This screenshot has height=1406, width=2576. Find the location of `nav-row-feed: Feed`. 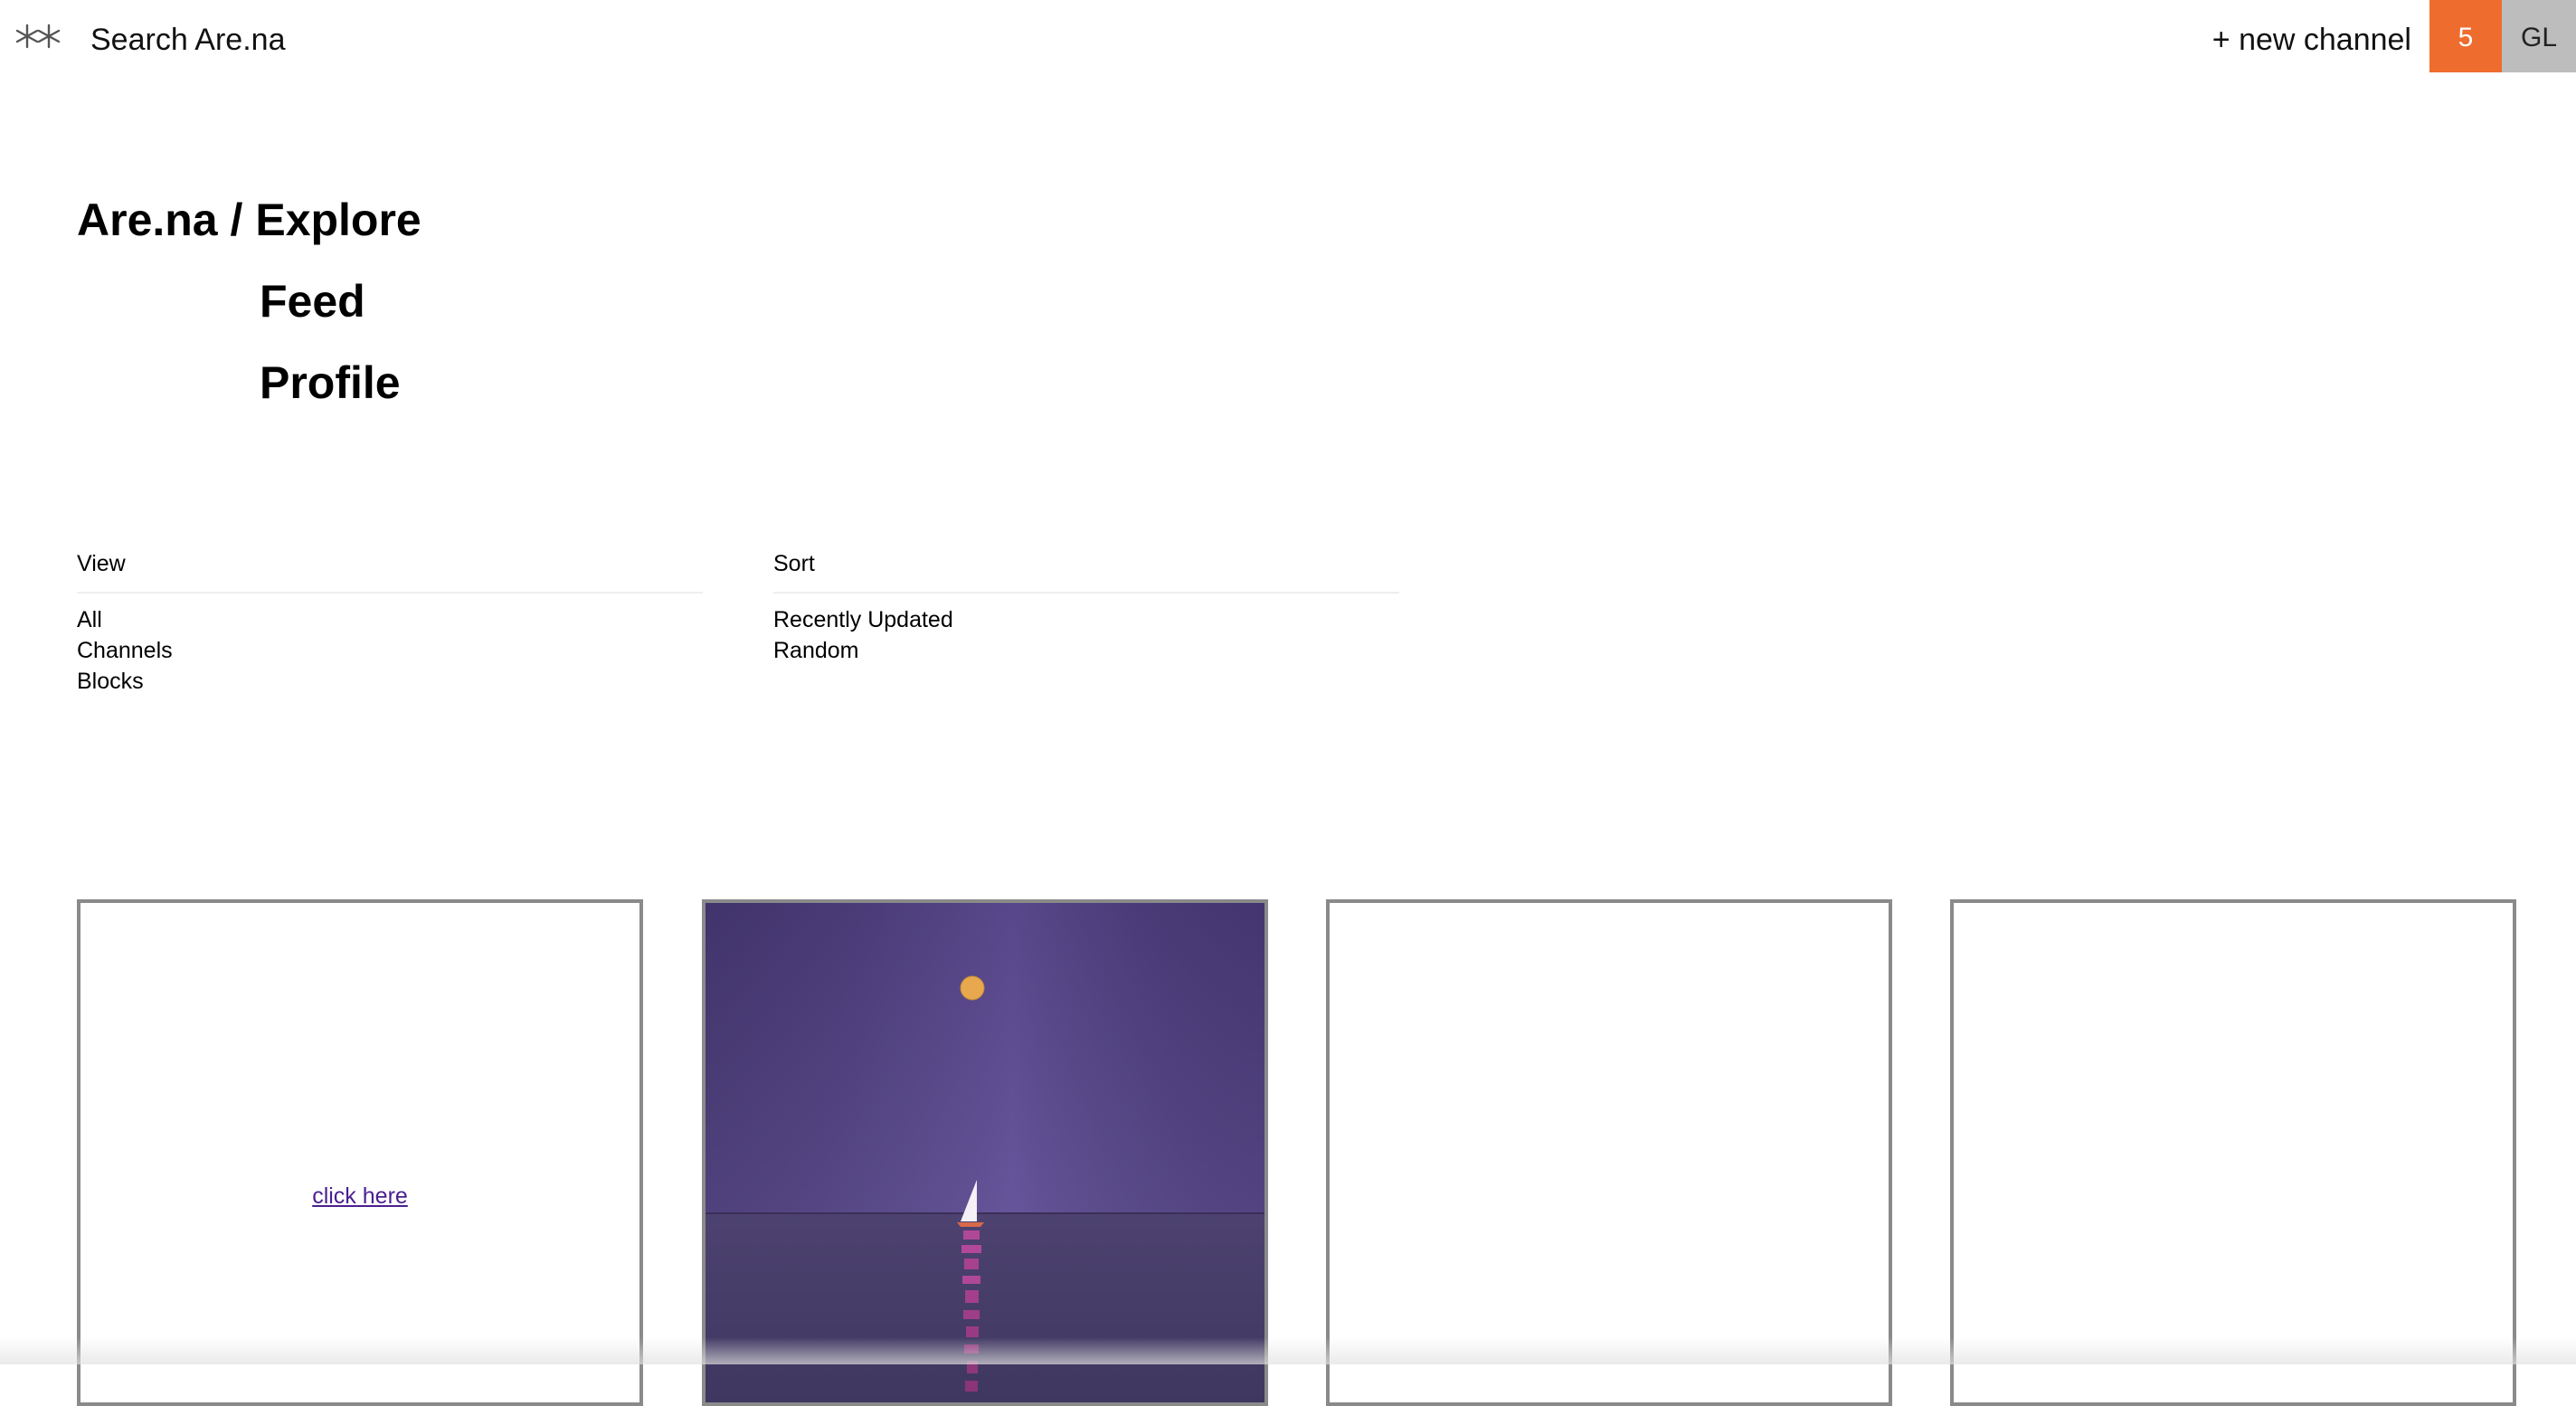

nav-row-feed: Feed is located at coordinates (249, 311).